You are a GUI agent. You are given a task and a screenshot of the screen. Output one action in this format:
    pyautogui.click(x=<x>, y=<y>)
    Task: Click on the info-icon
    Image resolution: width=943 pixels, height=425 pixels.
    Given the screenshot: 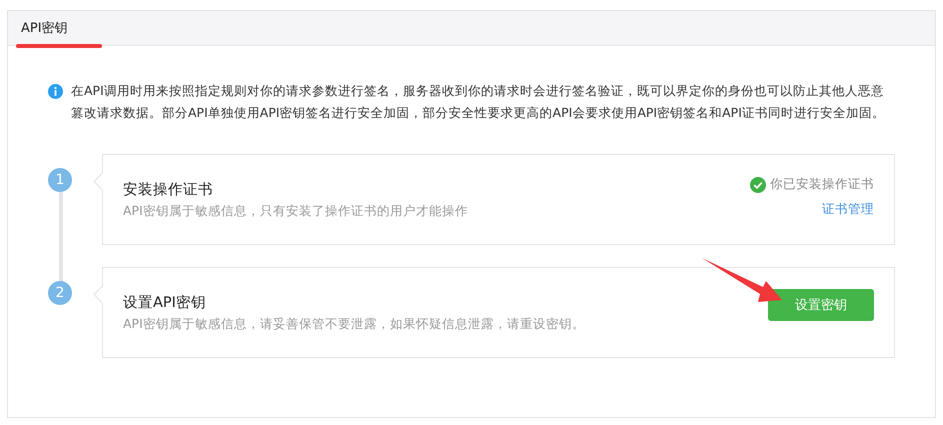 What is the action you would take?
    pyautogui.click(x=55, y=91)
    